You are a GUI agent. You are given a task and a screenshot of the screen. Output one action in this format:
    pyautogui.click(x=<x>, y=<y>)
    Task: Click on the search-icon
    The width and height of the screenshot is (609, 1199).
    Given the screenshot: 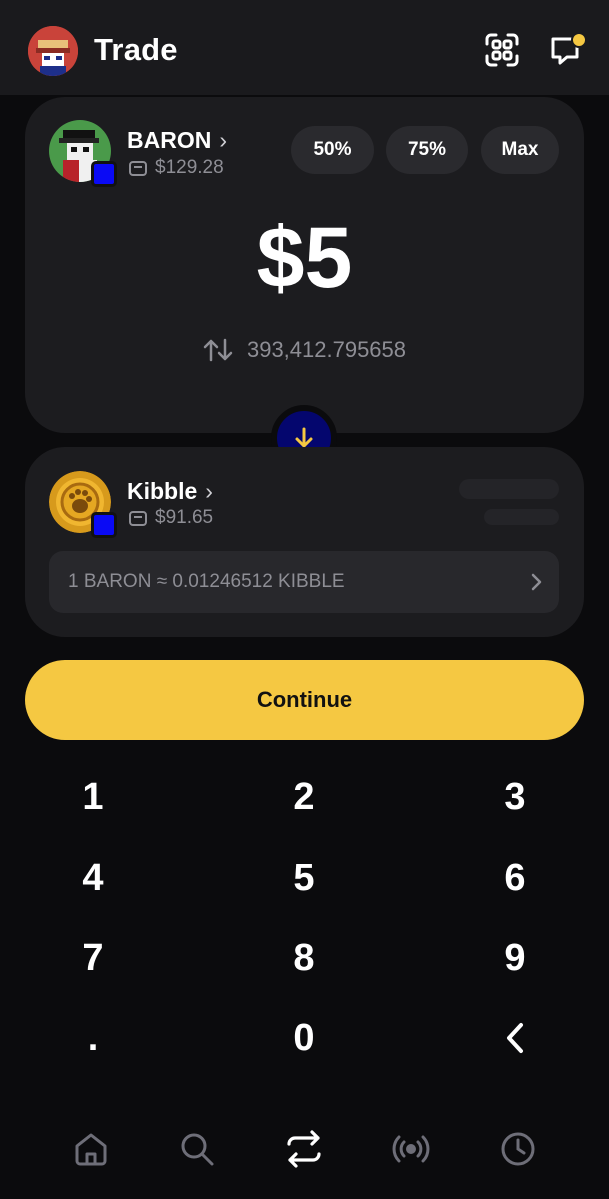 What is the action you would take?
    pyautogui.click(x=197, y=1149)
    